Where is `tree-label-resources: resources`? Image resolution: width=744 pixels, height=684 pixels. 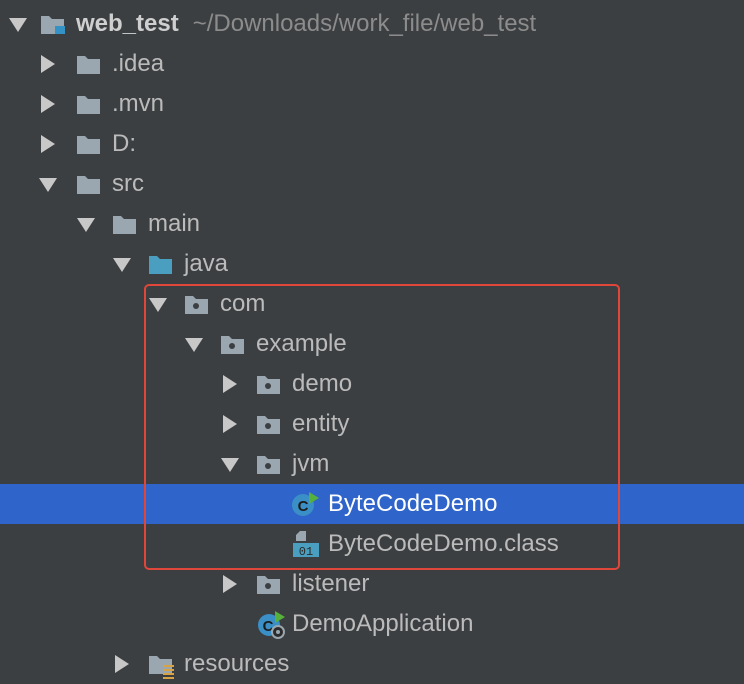
tree-label-resources: resources is located at coordinates (237, 663).